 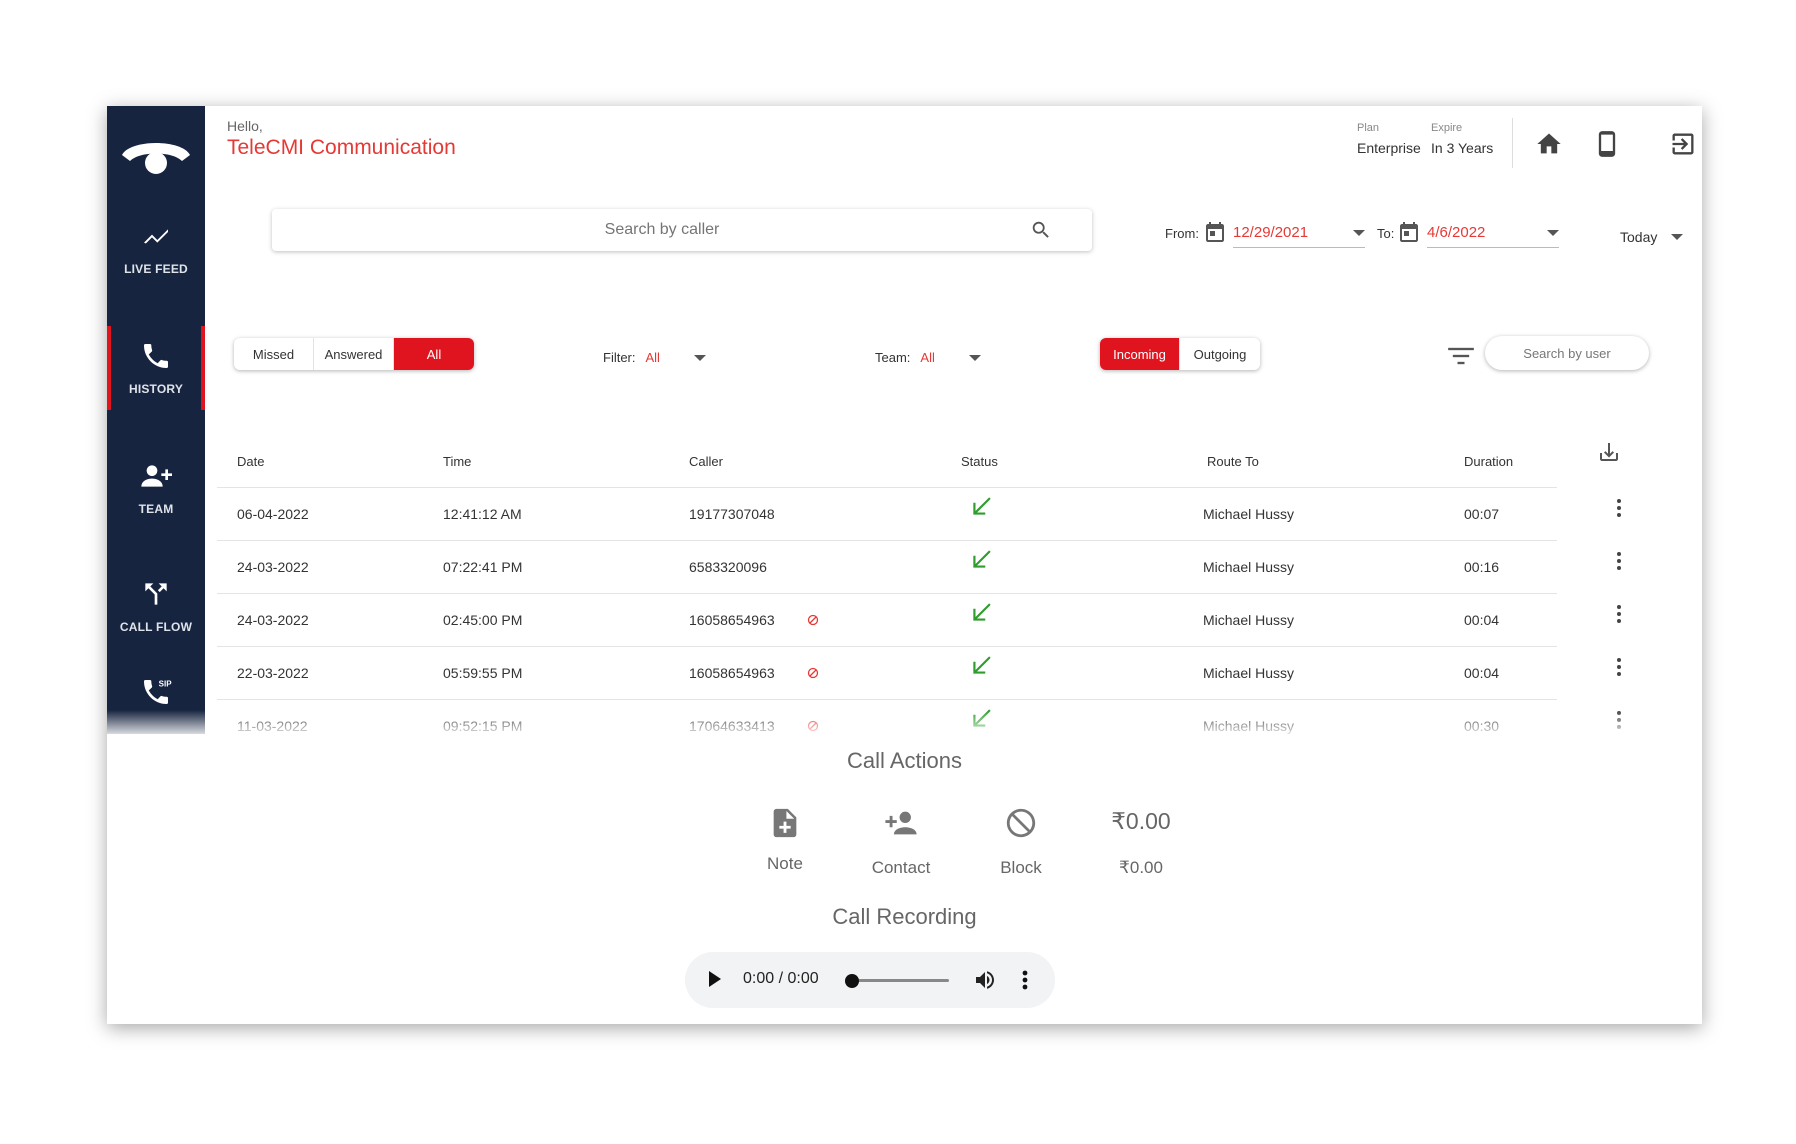 I want to click on column-status: Status, so click(x=979, y=462).